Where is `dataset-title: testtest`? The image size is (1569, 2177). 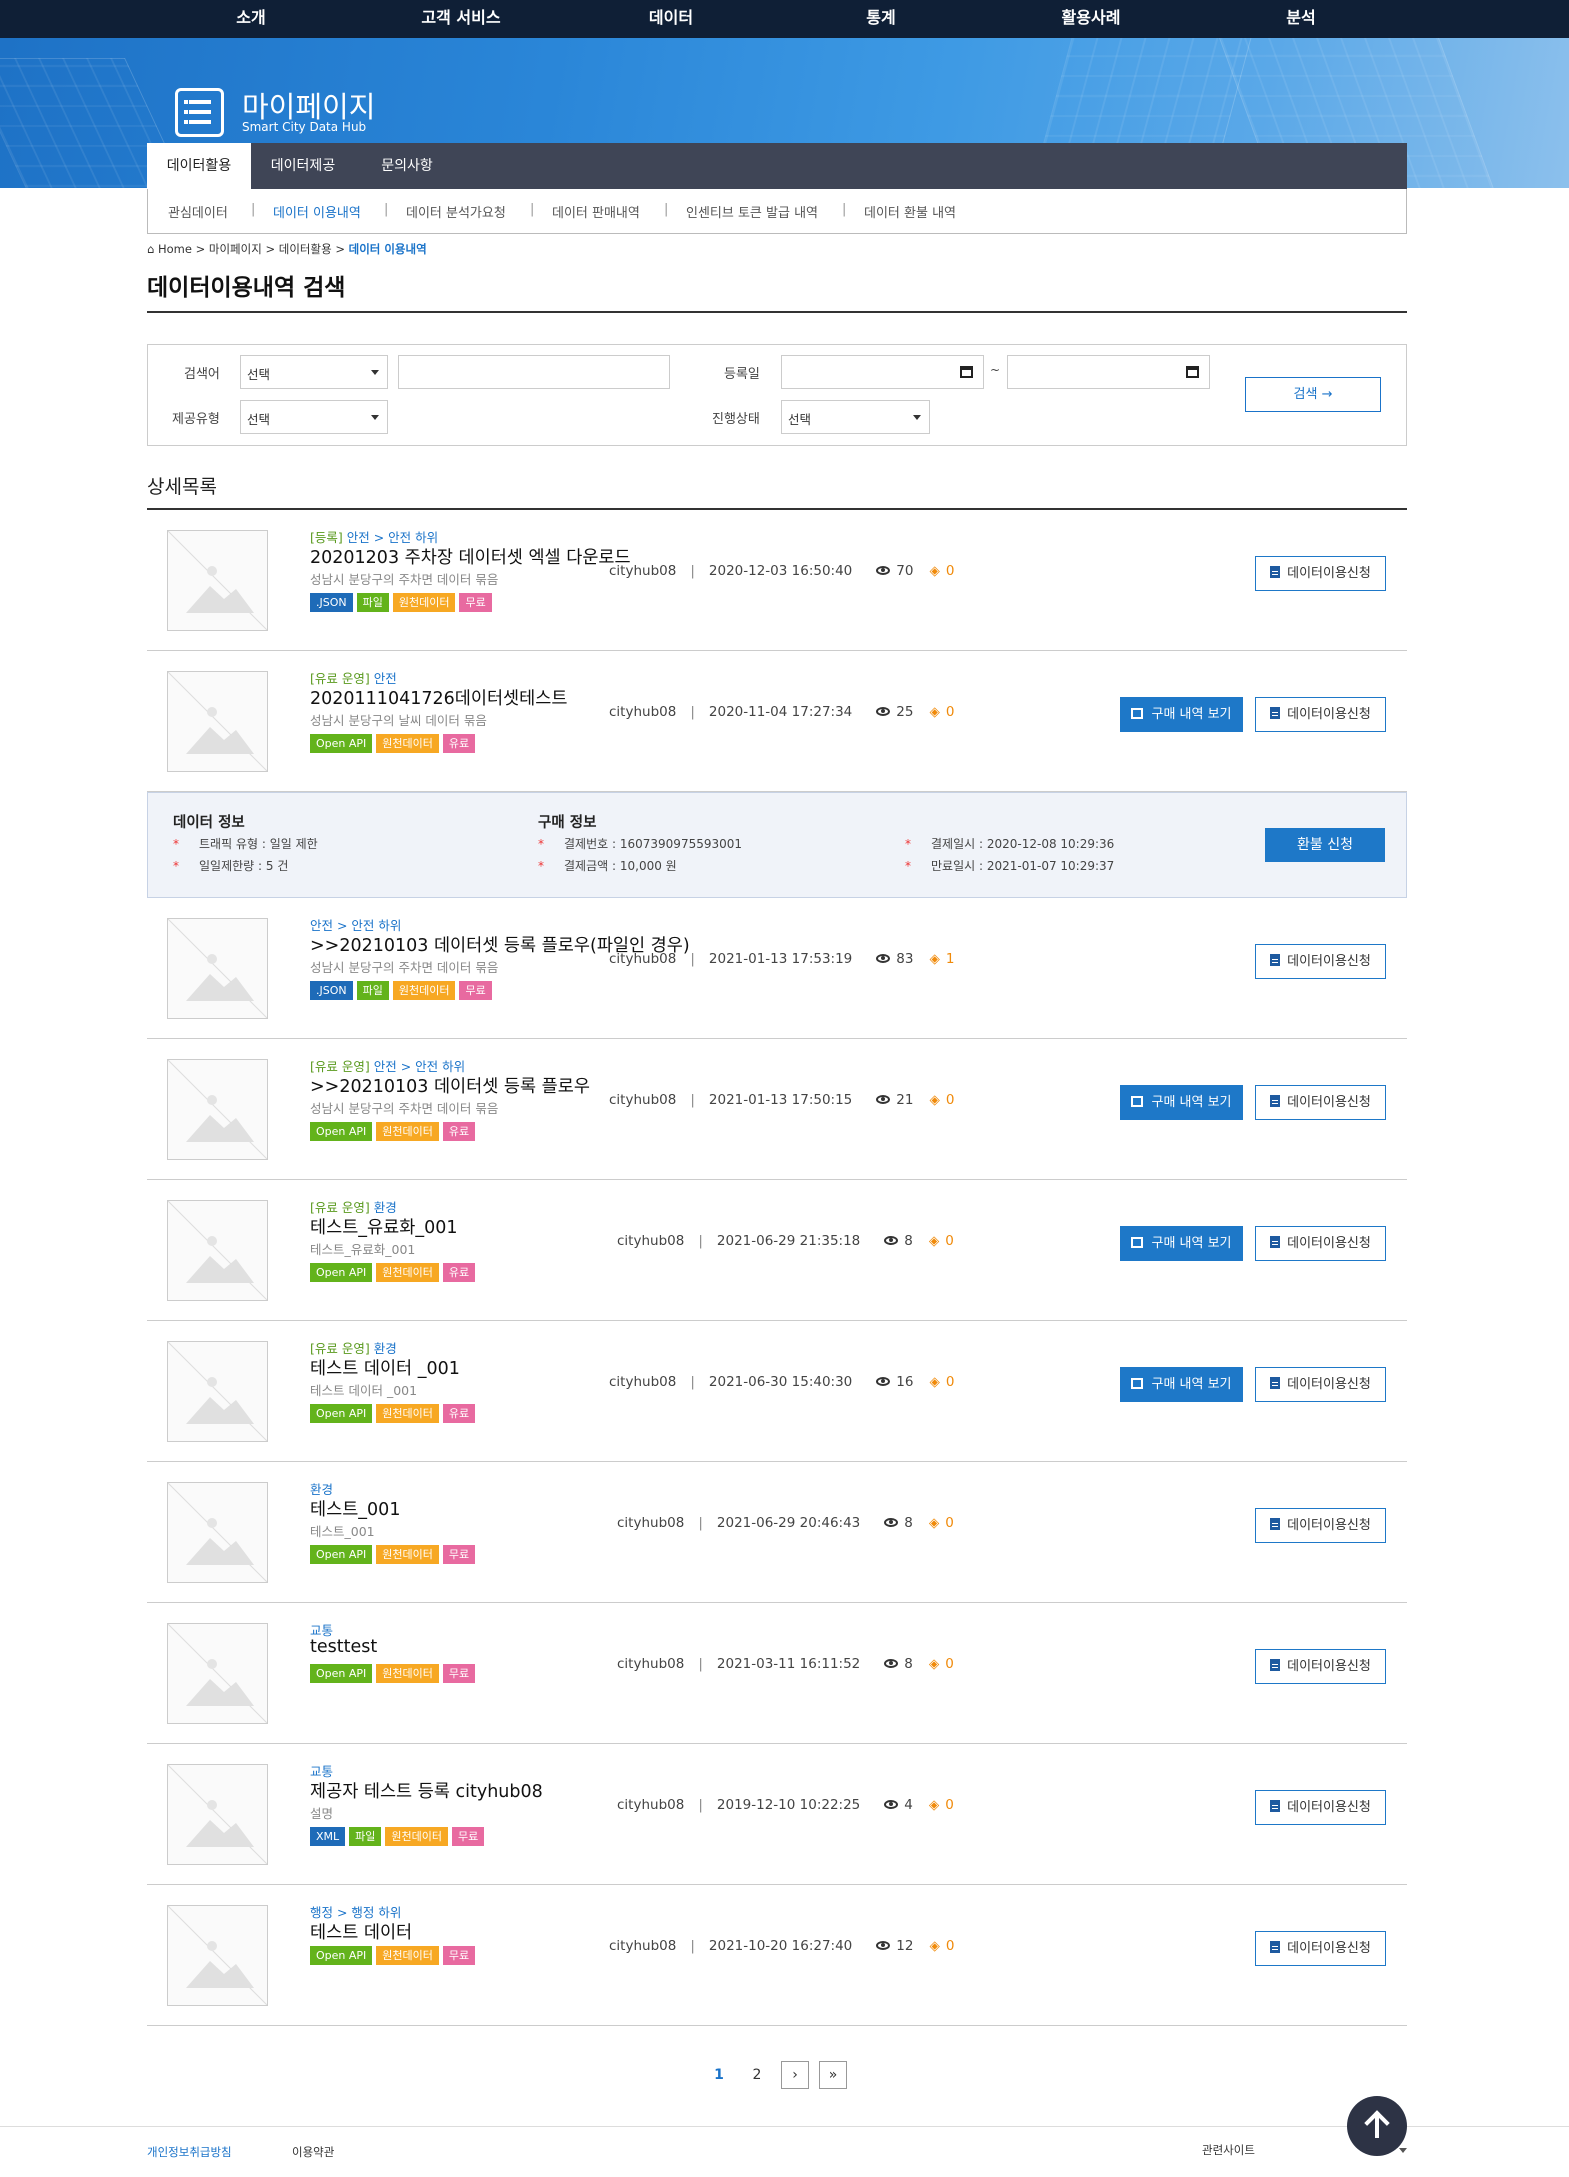
dataset-title: testtest is located at coordinates (343, 1647).